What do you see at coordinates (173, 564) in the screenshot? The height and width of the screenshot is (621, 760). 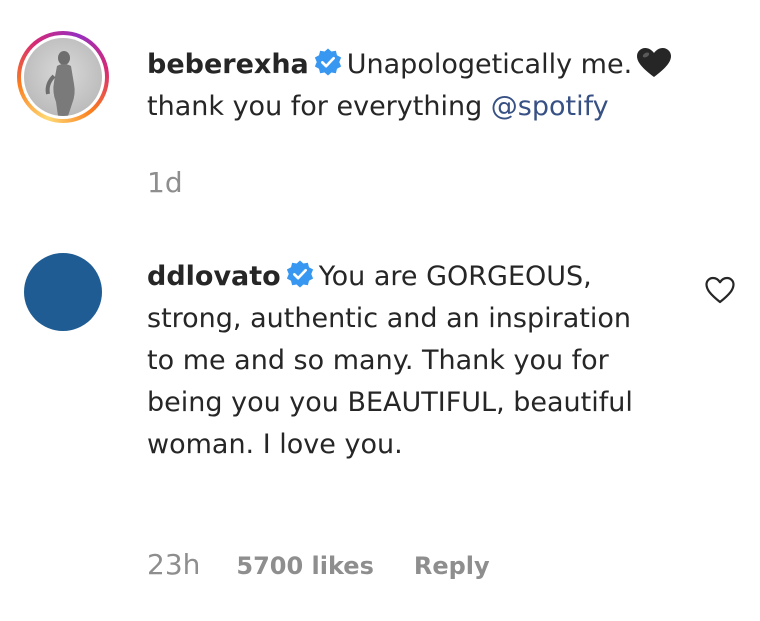 I see `reply-timestamp: 23h` at bounding box center [173, 564].